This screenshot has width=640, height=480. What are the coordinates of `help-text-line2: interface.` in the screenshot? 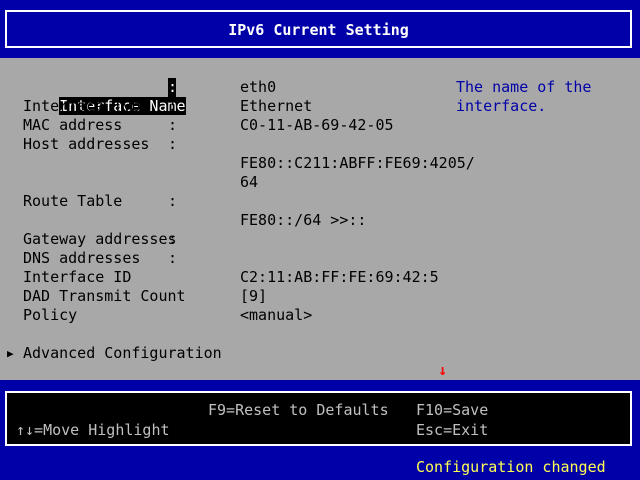 It's located at (501, 106).